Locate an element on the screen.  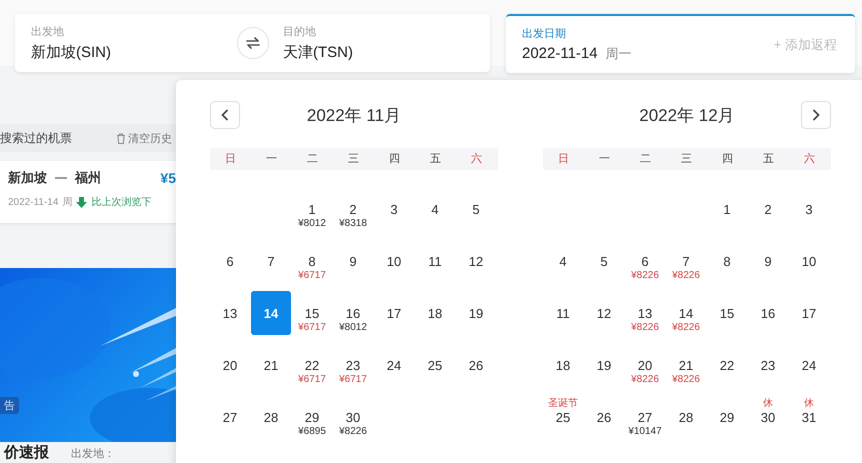
field-label: 出发日期 is located at coordinates (544, 34).